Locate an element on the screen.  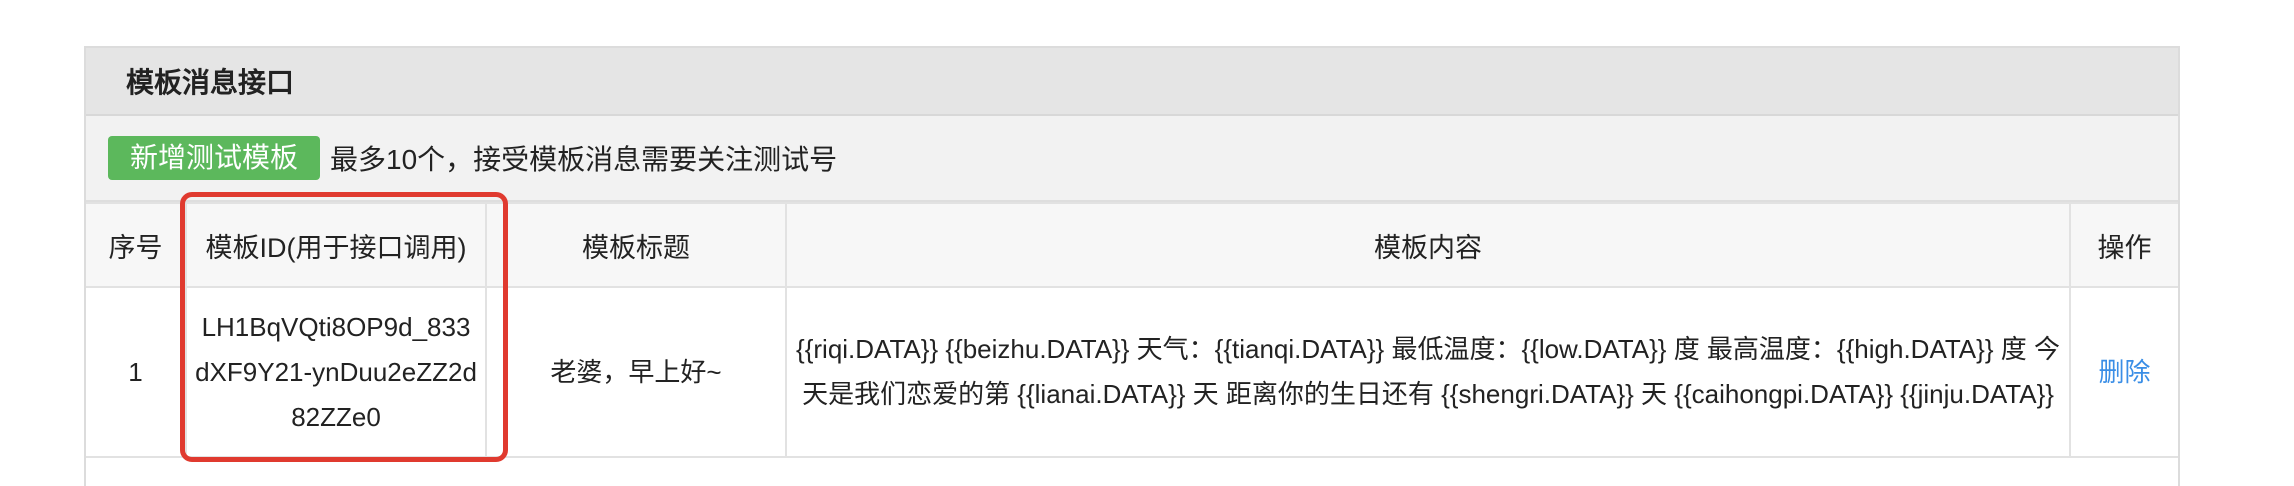
column-header-template-id: 模板ID(用于接口调用) is located at coordinates (336, 245).